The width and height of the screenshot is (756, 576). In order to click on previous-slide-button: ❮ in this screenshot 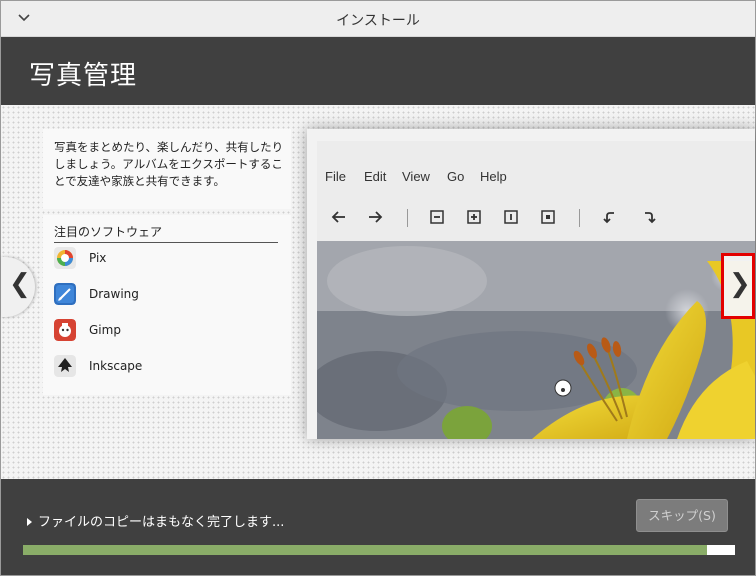, I will do `click(18, 287)`.